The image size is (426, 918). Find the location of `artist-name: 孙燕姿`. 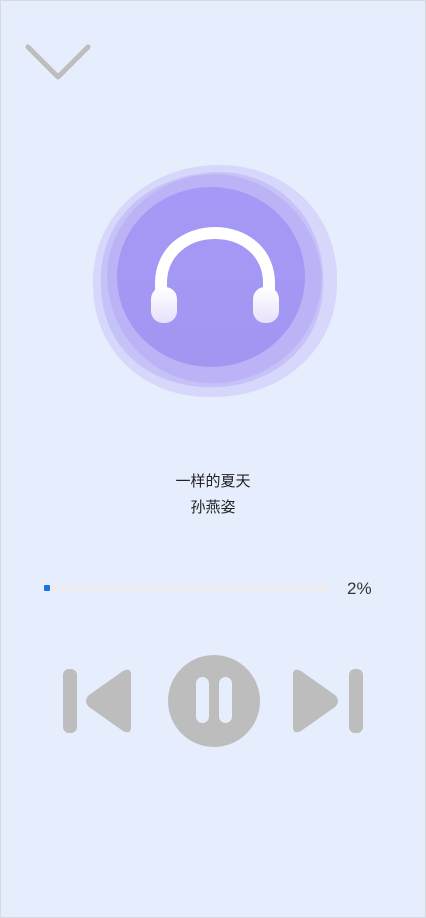

artist-name: 孙燕姿 is located at coordinates (213, 507).